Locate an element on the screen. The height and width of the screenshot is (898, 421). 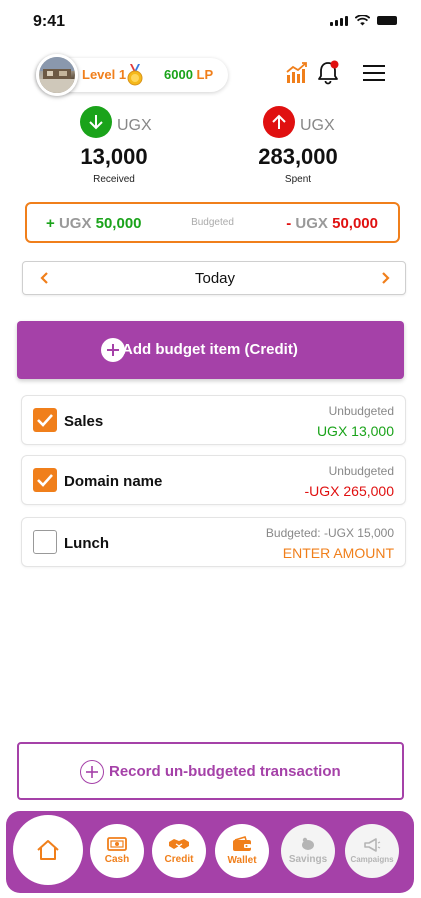
item-amount: UGX 13,000 is located at coordinates (355, 431).